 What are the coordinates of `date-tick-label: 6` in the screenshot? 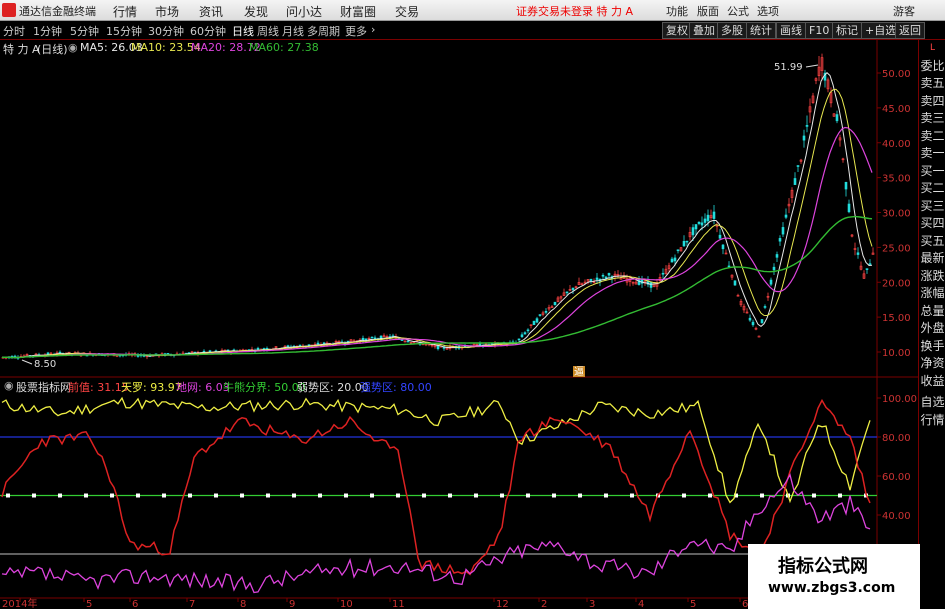 It's located at (135, 604).